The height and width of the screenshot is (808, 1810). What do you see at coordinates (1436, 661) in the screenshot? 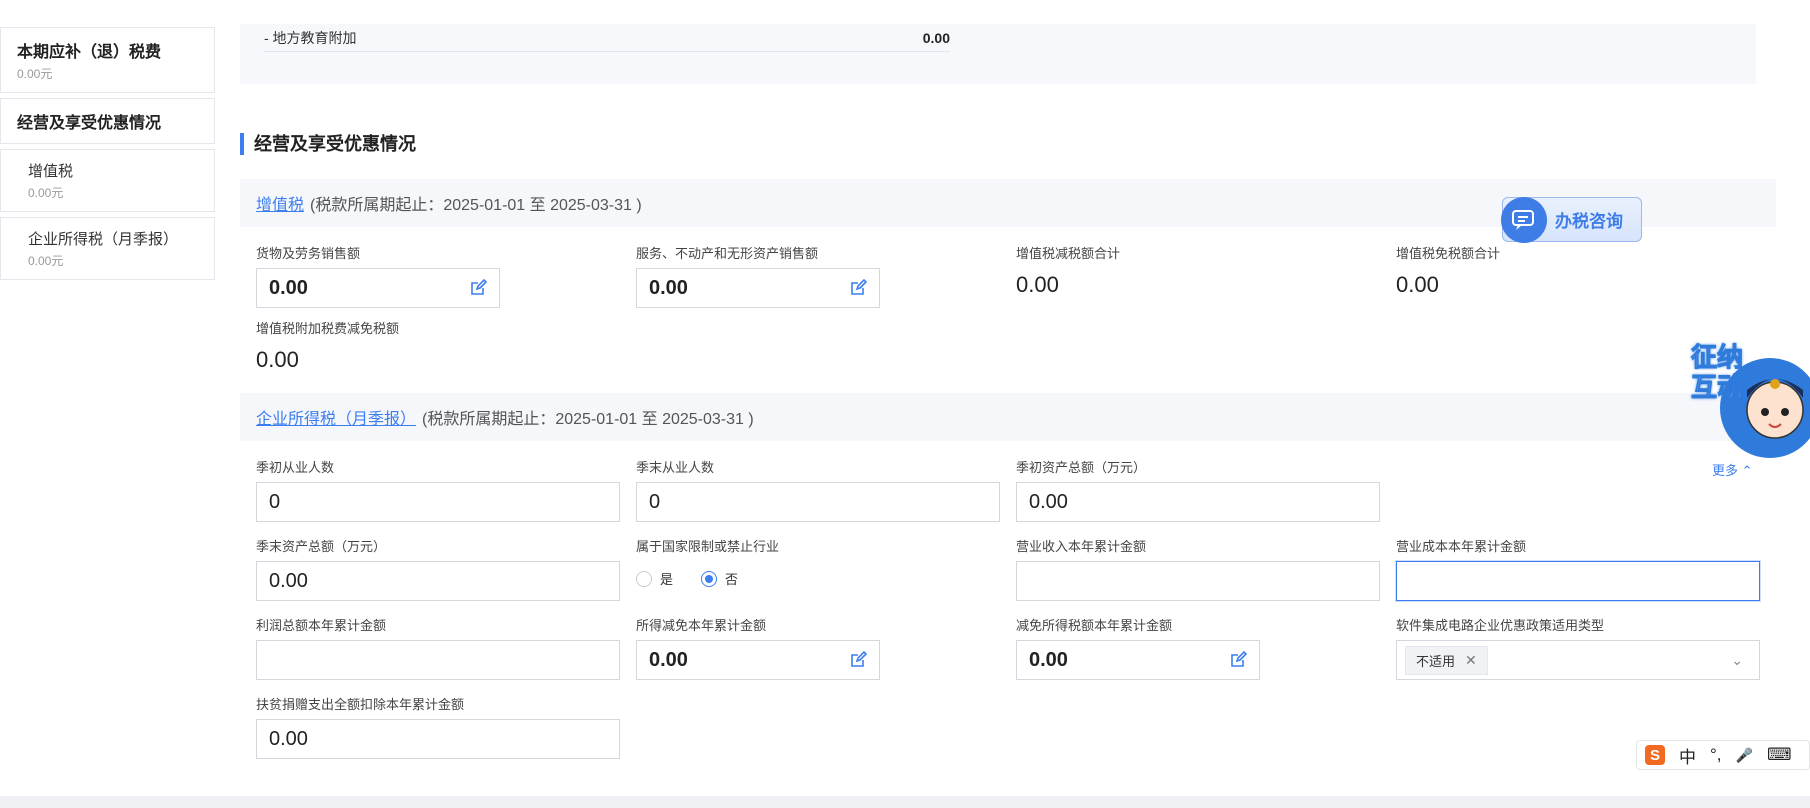
I see `tag-label: 不适用` at bounding box center [1436, 661].